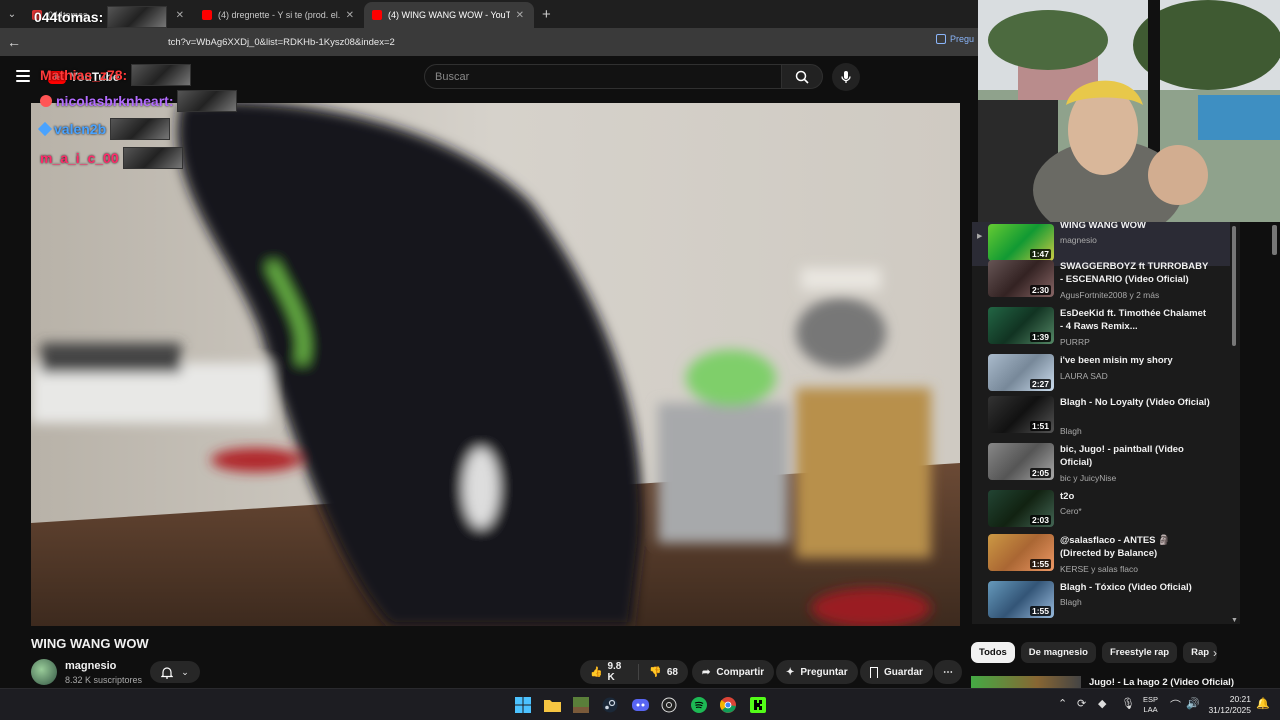 The image size is (1280, 720). Describe the element at coordinates (1150, 709) in the screenshot. I see `keyboard-layout: LAA` at that location.